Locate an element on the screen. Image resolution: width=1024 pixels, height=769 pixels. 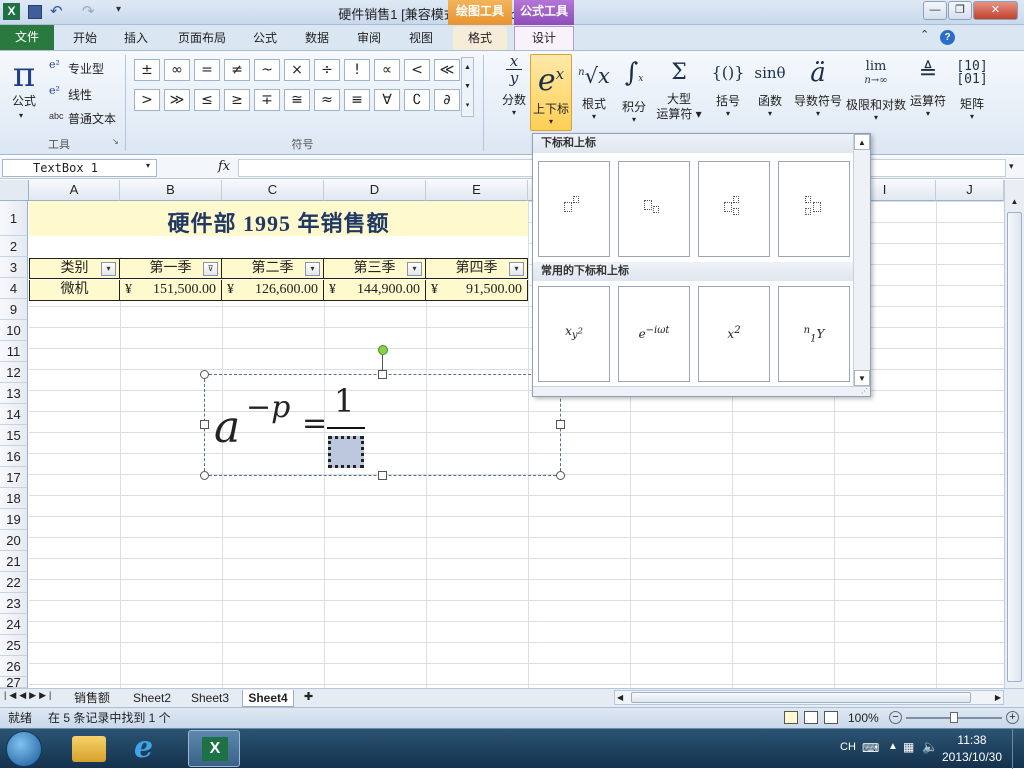
row-header-14: 14 is located at coordinates (14, 414).